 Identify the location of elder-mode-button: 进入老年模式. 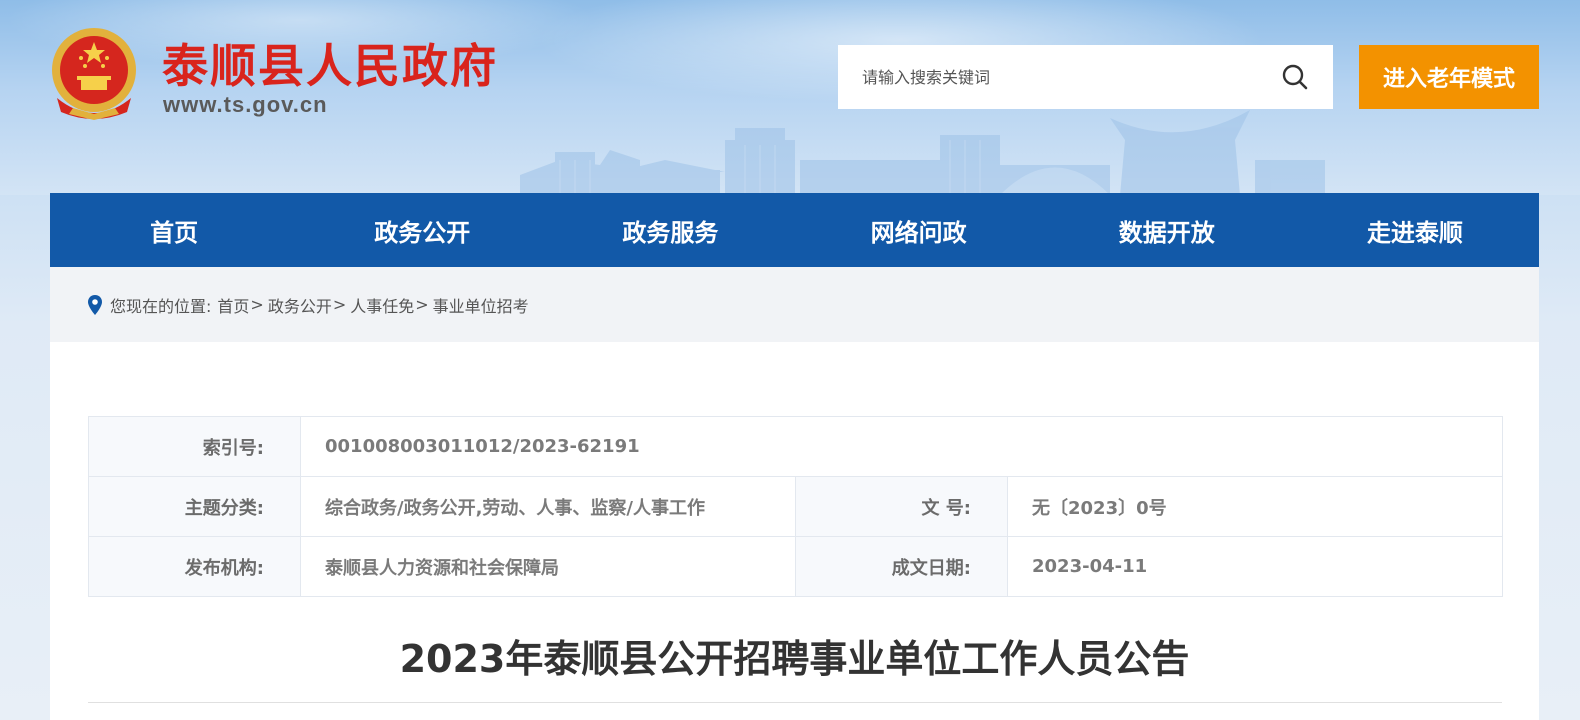
(1449, 77).